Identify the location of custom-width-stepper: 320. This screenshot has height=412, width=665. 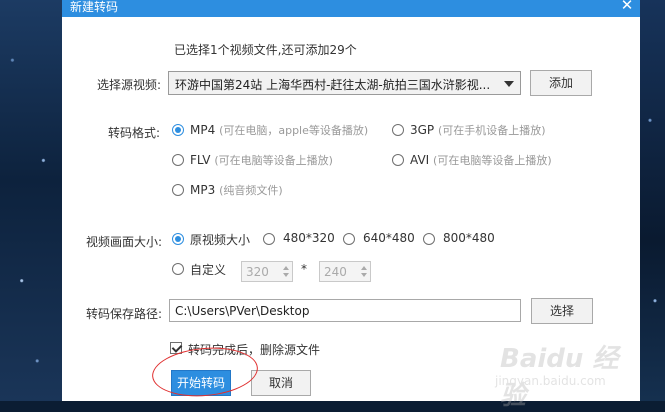
(267, 271).